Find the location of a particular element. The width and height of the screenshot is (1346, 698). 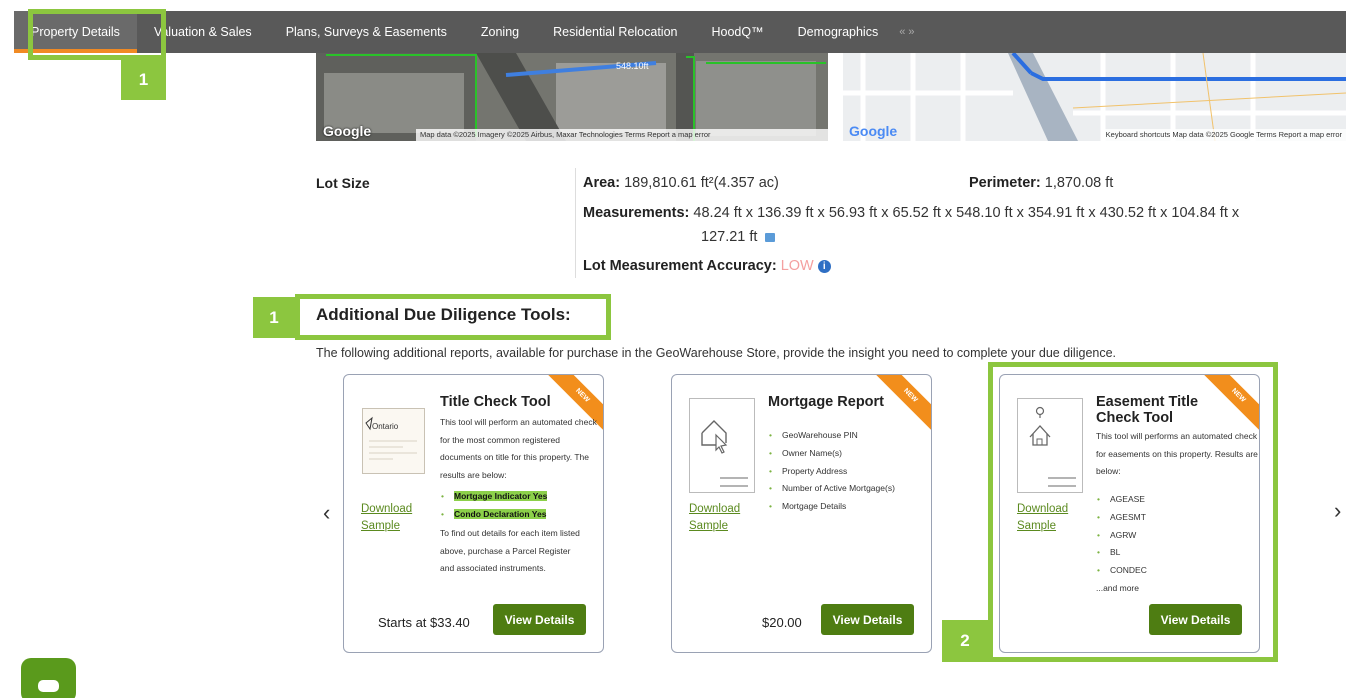

lot-divider is located at coordinates (575, 223).